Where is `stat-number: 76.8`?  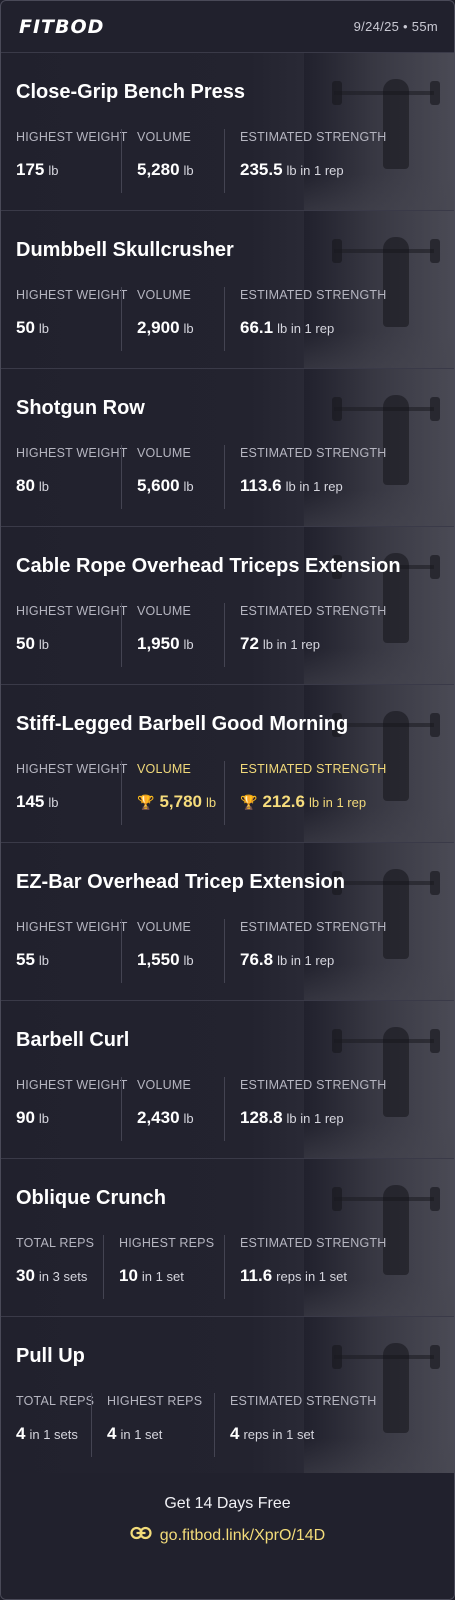
stat-number: 76.8 is located at coordinates (257, 959).